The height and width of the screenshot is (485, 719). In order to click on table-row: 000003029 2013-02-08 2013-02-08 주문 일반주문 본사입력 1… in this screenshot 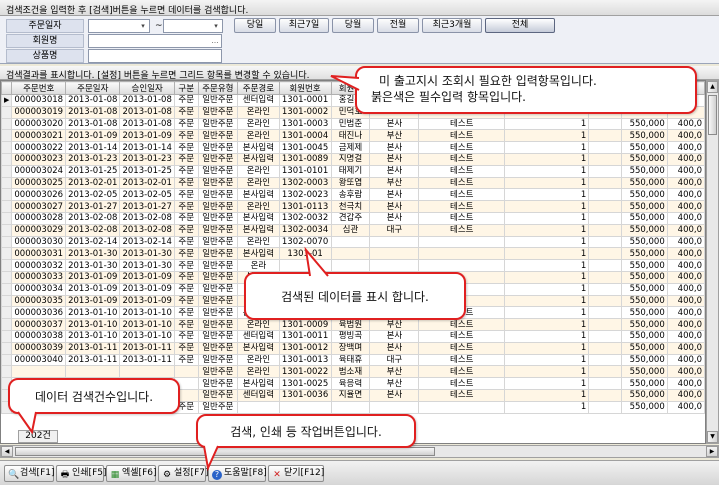, I will do `click(353, 230)`.